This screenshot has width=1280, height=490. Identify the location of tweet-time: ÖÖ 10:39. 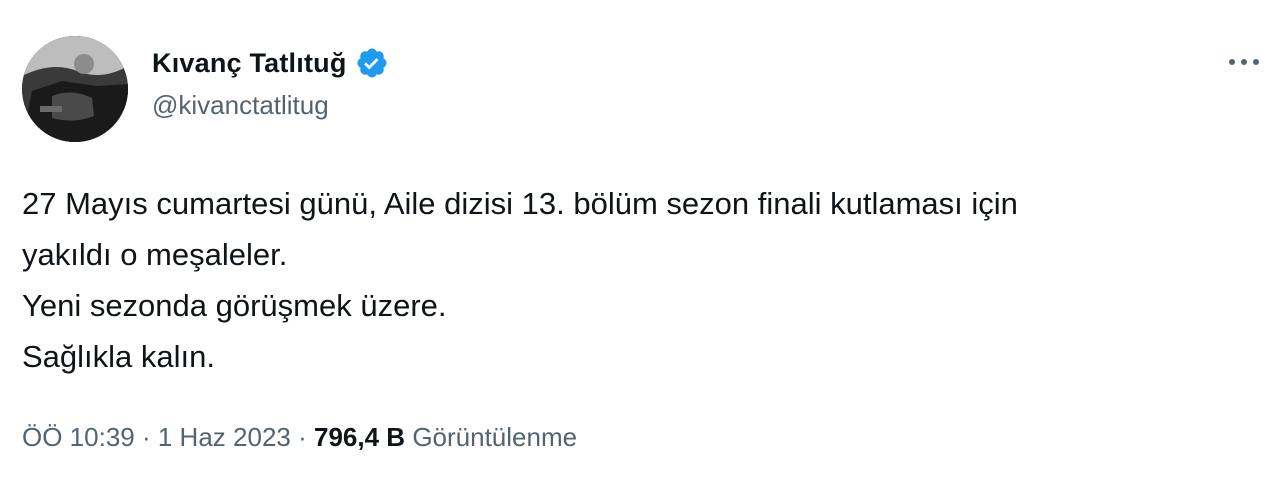
(78, 437).